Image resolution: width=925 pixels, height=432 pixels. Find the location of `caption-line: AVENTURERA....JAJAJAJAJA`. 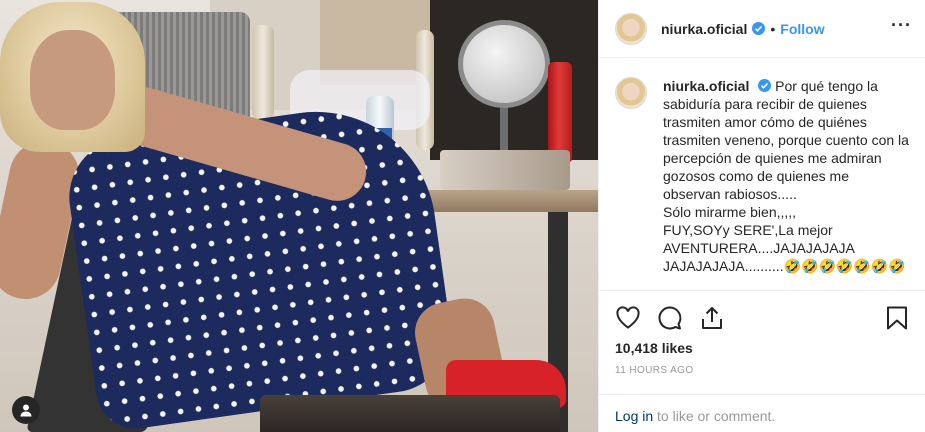

caption-line: AVENTURERA....JAJAJAJAJA is located at coordinates (759, 248).